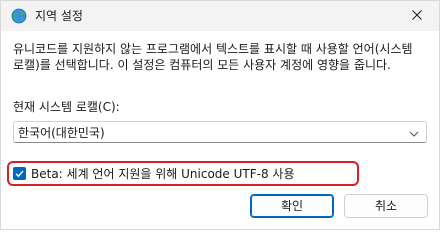 The height and width of the screenshot is (240, 440). I want to click on close-button, so click(417, 16).